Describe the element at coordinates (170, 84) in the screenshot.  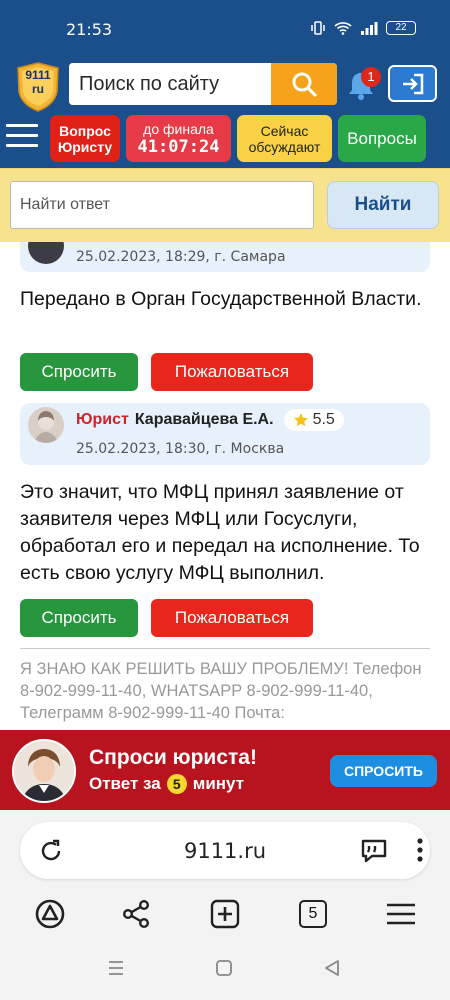
I see `site-search-input` at that location.